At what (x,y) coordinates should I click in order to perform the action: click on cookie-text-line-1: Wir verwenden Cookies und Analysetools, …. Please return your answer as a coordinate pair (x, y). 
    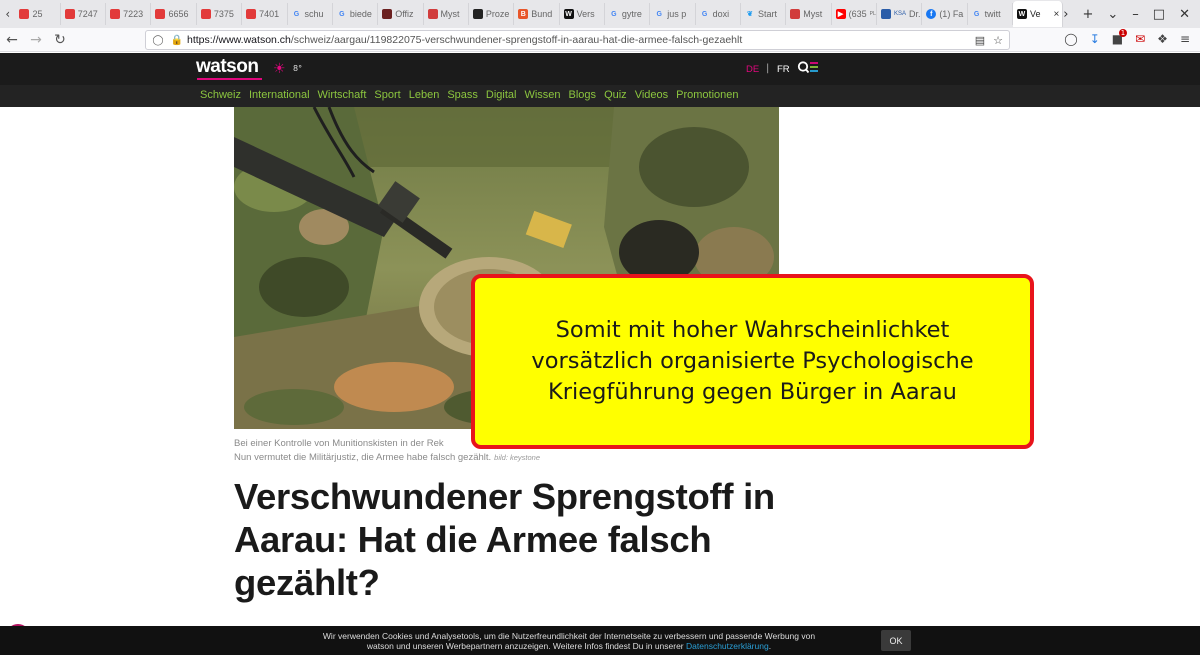
    Looking at the image, I should click on (569, 636).